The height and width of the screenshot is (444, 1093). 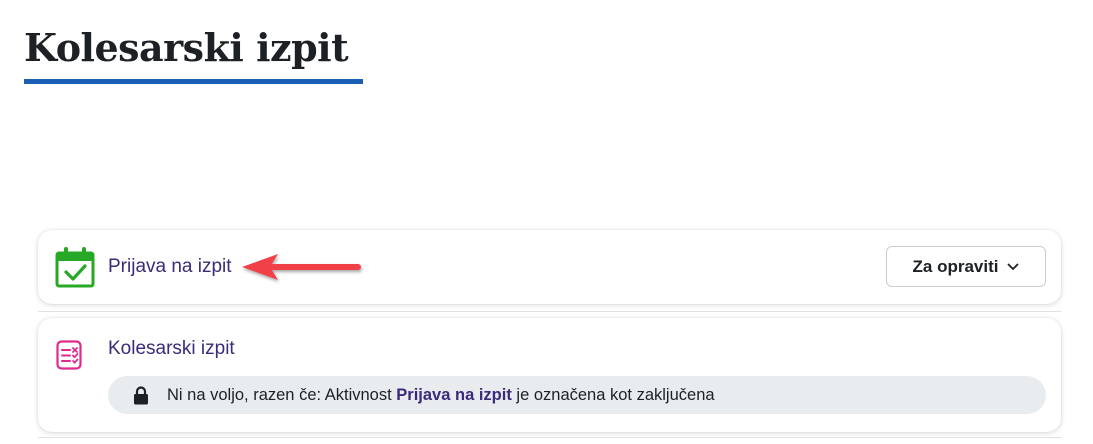 What do you see at coordinates (454, 395) in the screenshot?
I see `restriction-activity-link: Prijava na izpit` at bounding box center [454, 395].